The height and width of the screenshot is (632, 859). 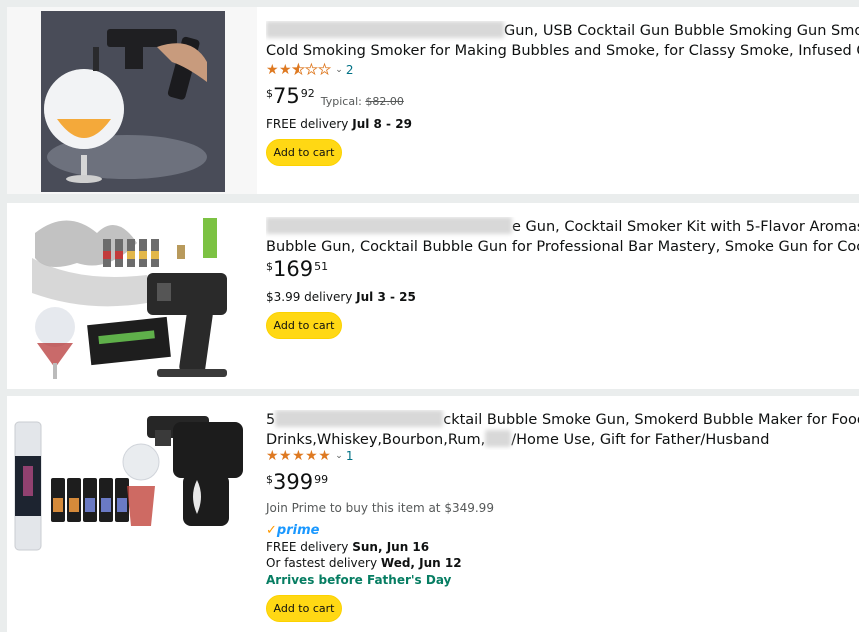 What do you see at coordinates (307, 93) in the screenshot?
I see `price-fraction: 92` at bounding box center [307, 93].